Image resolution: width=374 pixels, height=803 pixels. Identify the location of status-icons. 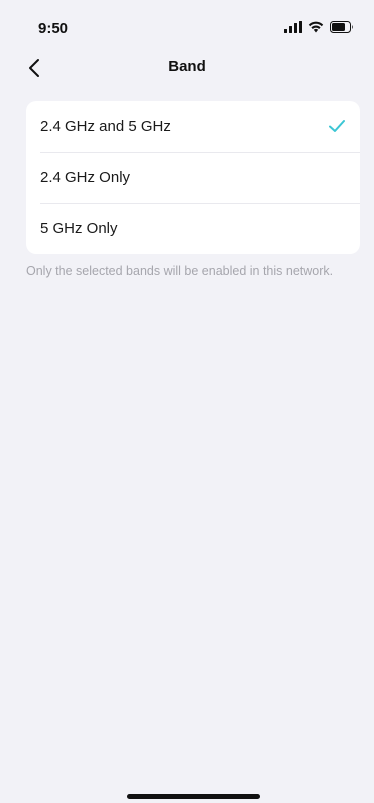
(319, 27).